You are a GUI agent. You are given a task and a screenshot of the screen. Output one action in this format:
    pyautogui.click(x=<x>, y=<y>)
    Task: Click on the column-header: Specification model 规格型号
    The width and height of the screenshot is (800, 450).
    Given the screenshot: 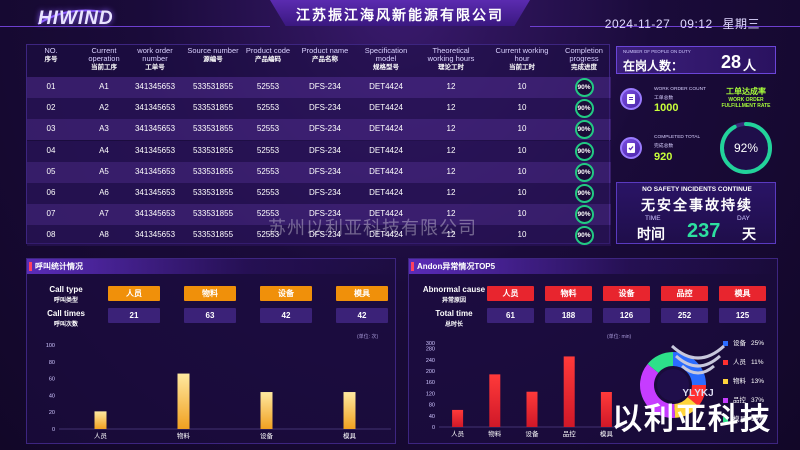 What is the action you would take?
    pyautogui.click(x=386, y=59)
    